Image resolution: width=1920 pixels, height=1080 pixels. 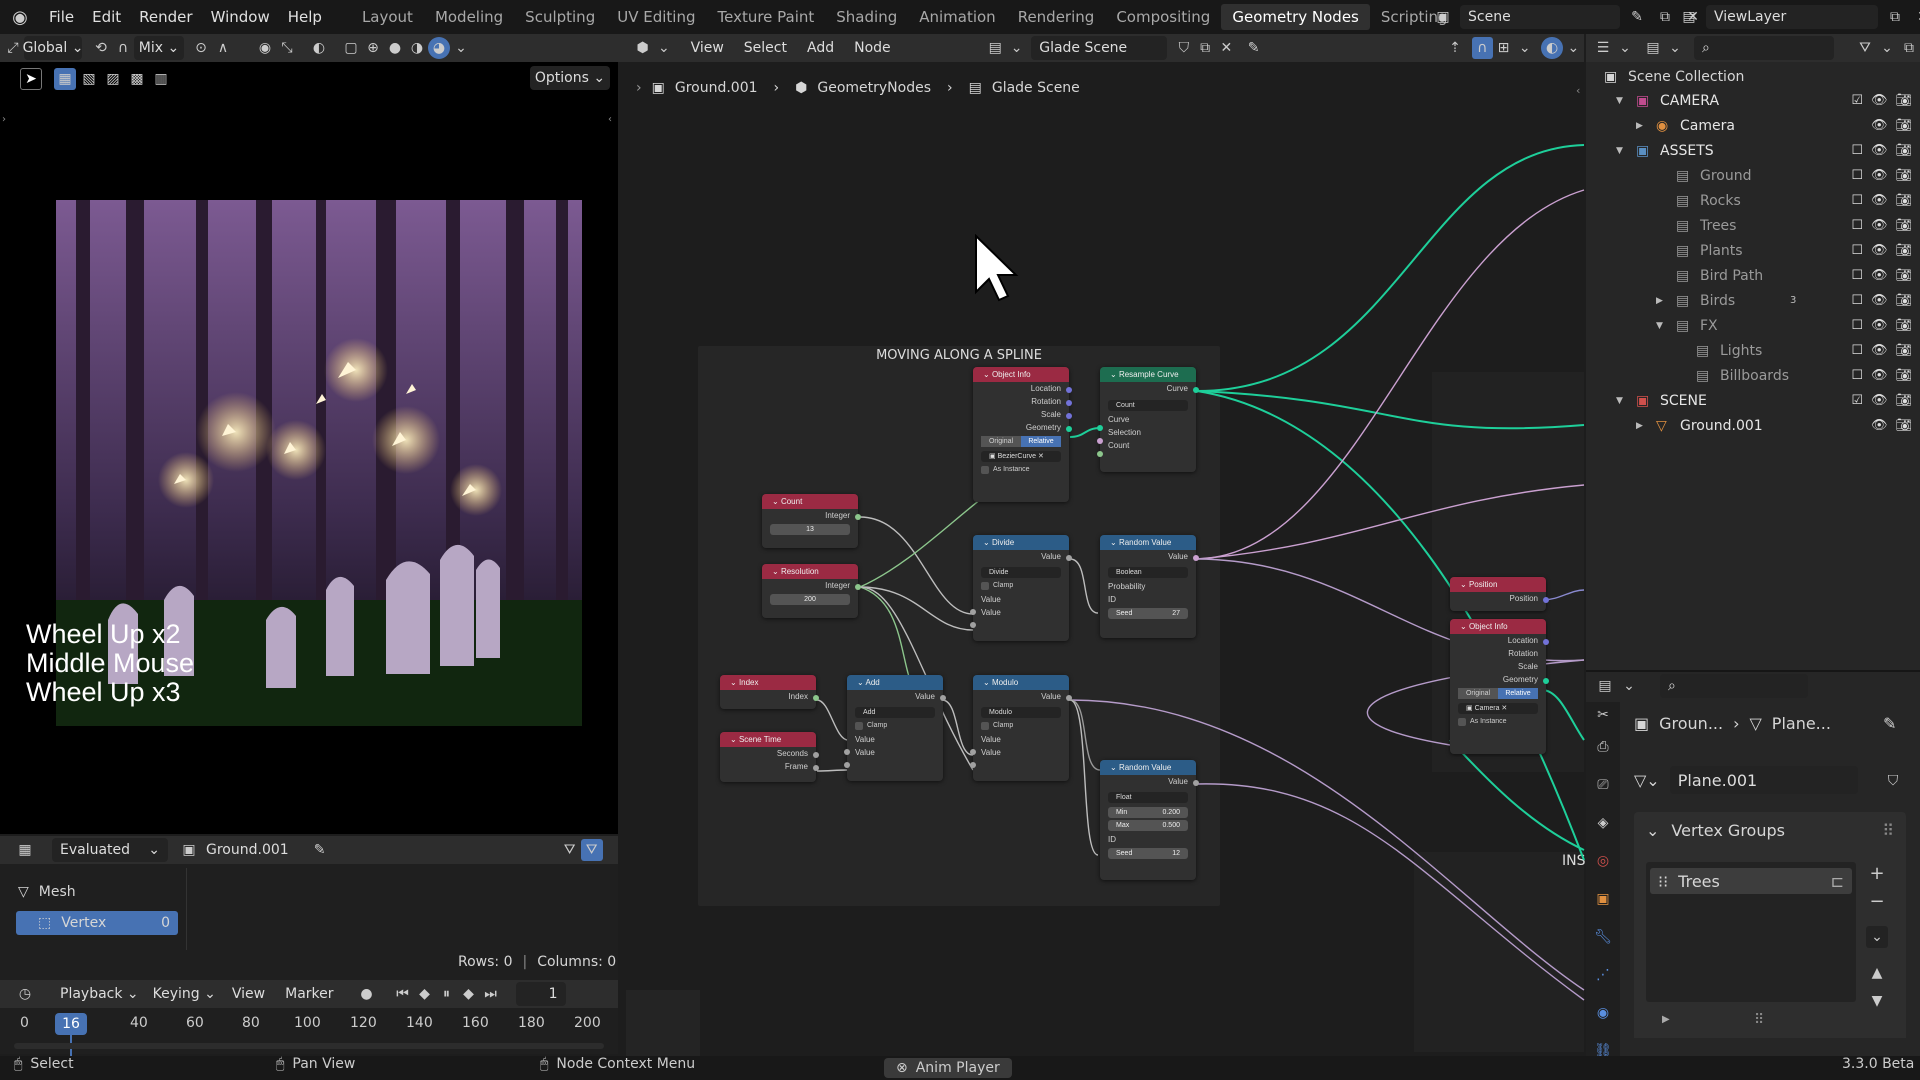 What do you see at coordinates (1021, 572) in the screenshot?
I see `operation-dropdown: Divide` at bounding box center [1021, 572].